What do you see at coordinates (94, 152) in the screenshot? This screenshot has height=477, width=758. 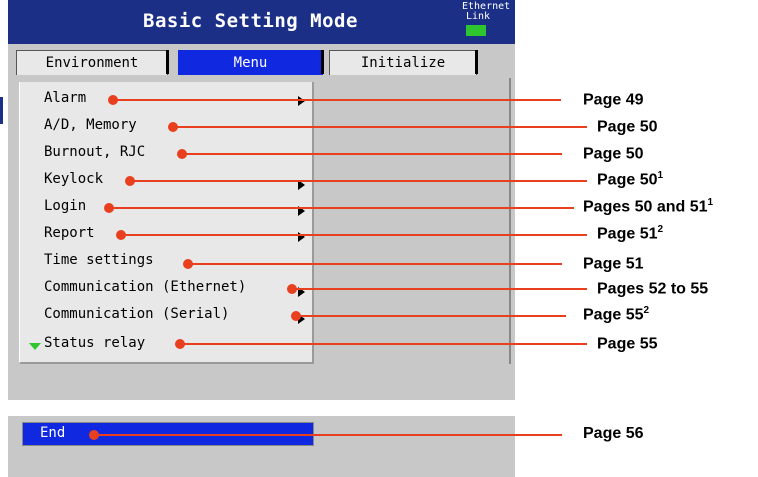 I see `menu-item-burnout-rjc: Burnout, RJC` at bounding box center [94, 152].